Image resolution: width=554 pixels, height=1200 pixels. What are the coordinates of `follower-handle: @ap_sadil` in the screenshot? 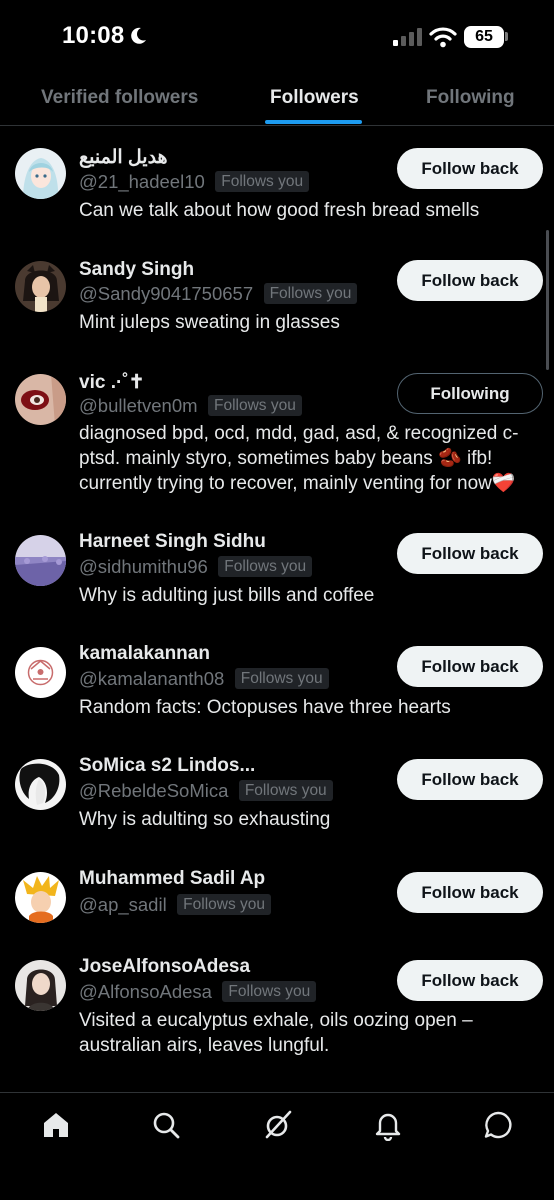 It's located at (123, 904).